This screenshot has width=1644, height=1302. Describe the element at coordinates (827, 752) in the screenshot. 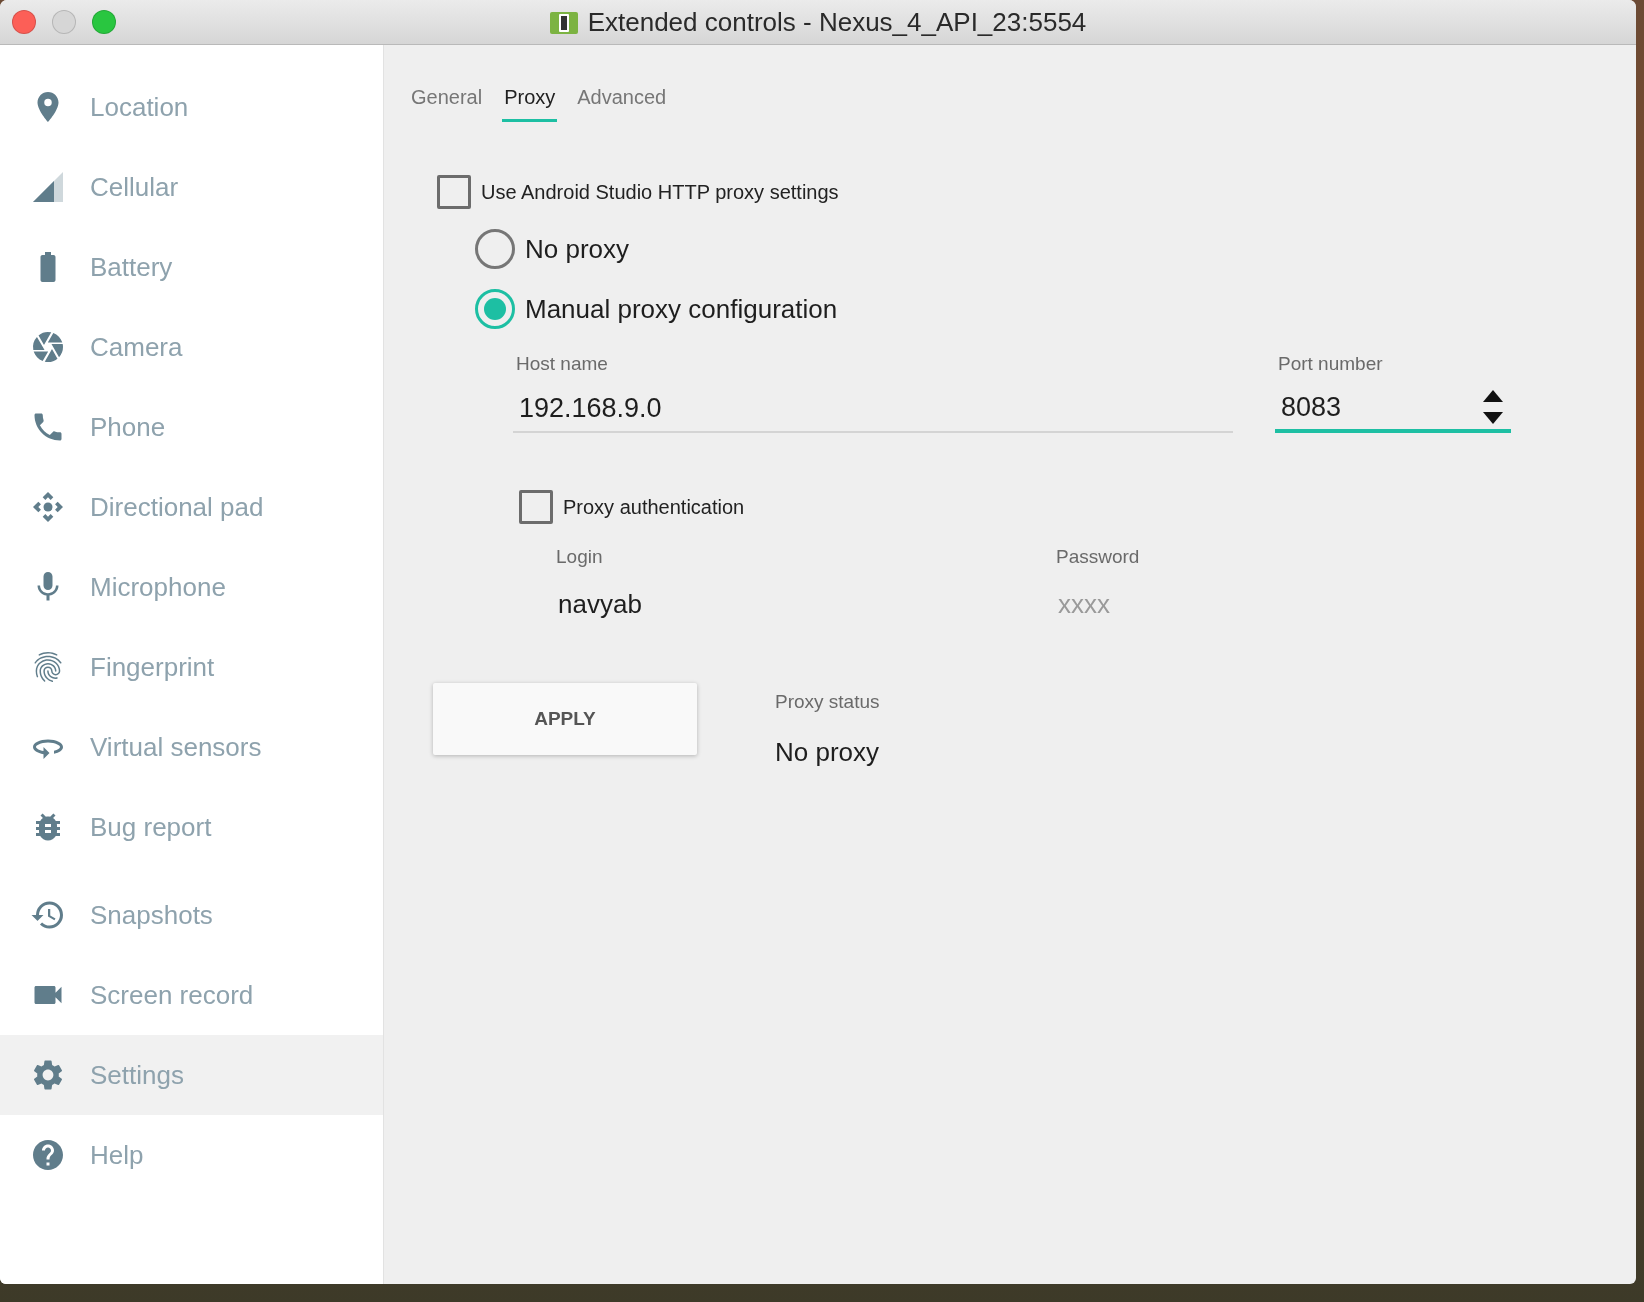

I see `status-value: No proxy` at that location.